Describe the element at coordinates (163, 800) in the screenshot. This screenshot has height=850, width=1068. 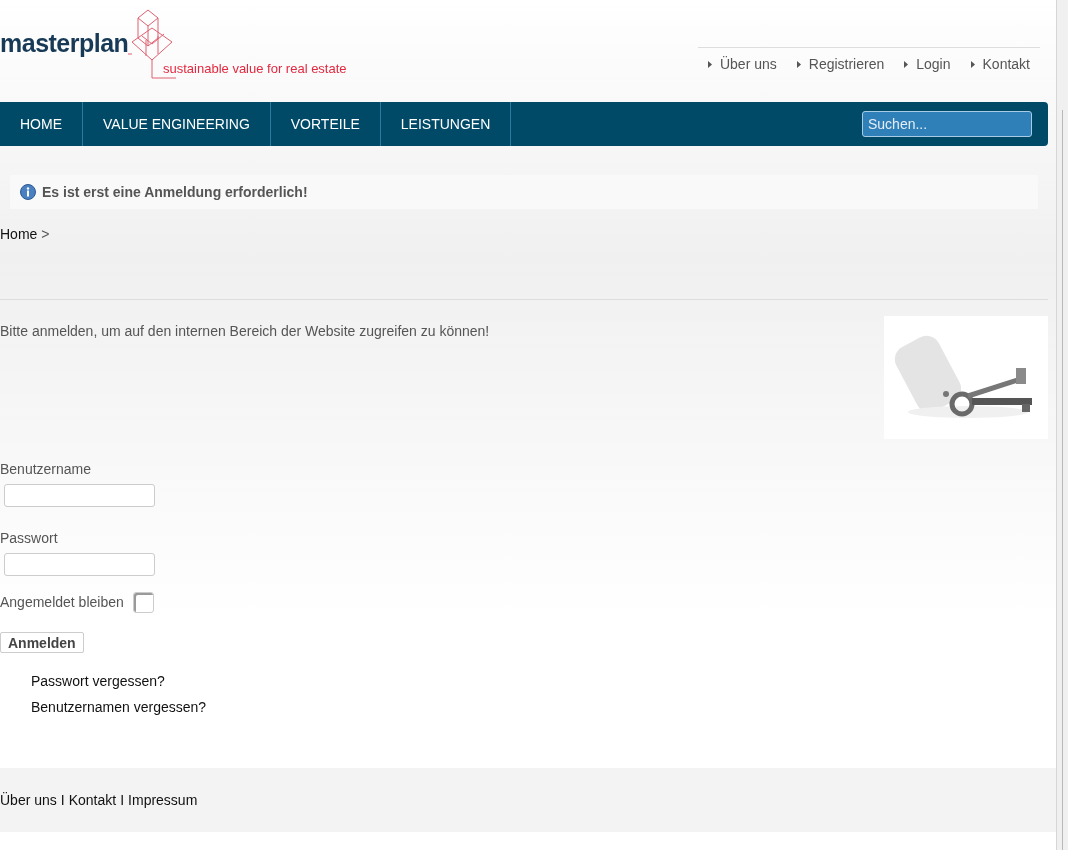
I see `footer-link: Impressum` at that location.